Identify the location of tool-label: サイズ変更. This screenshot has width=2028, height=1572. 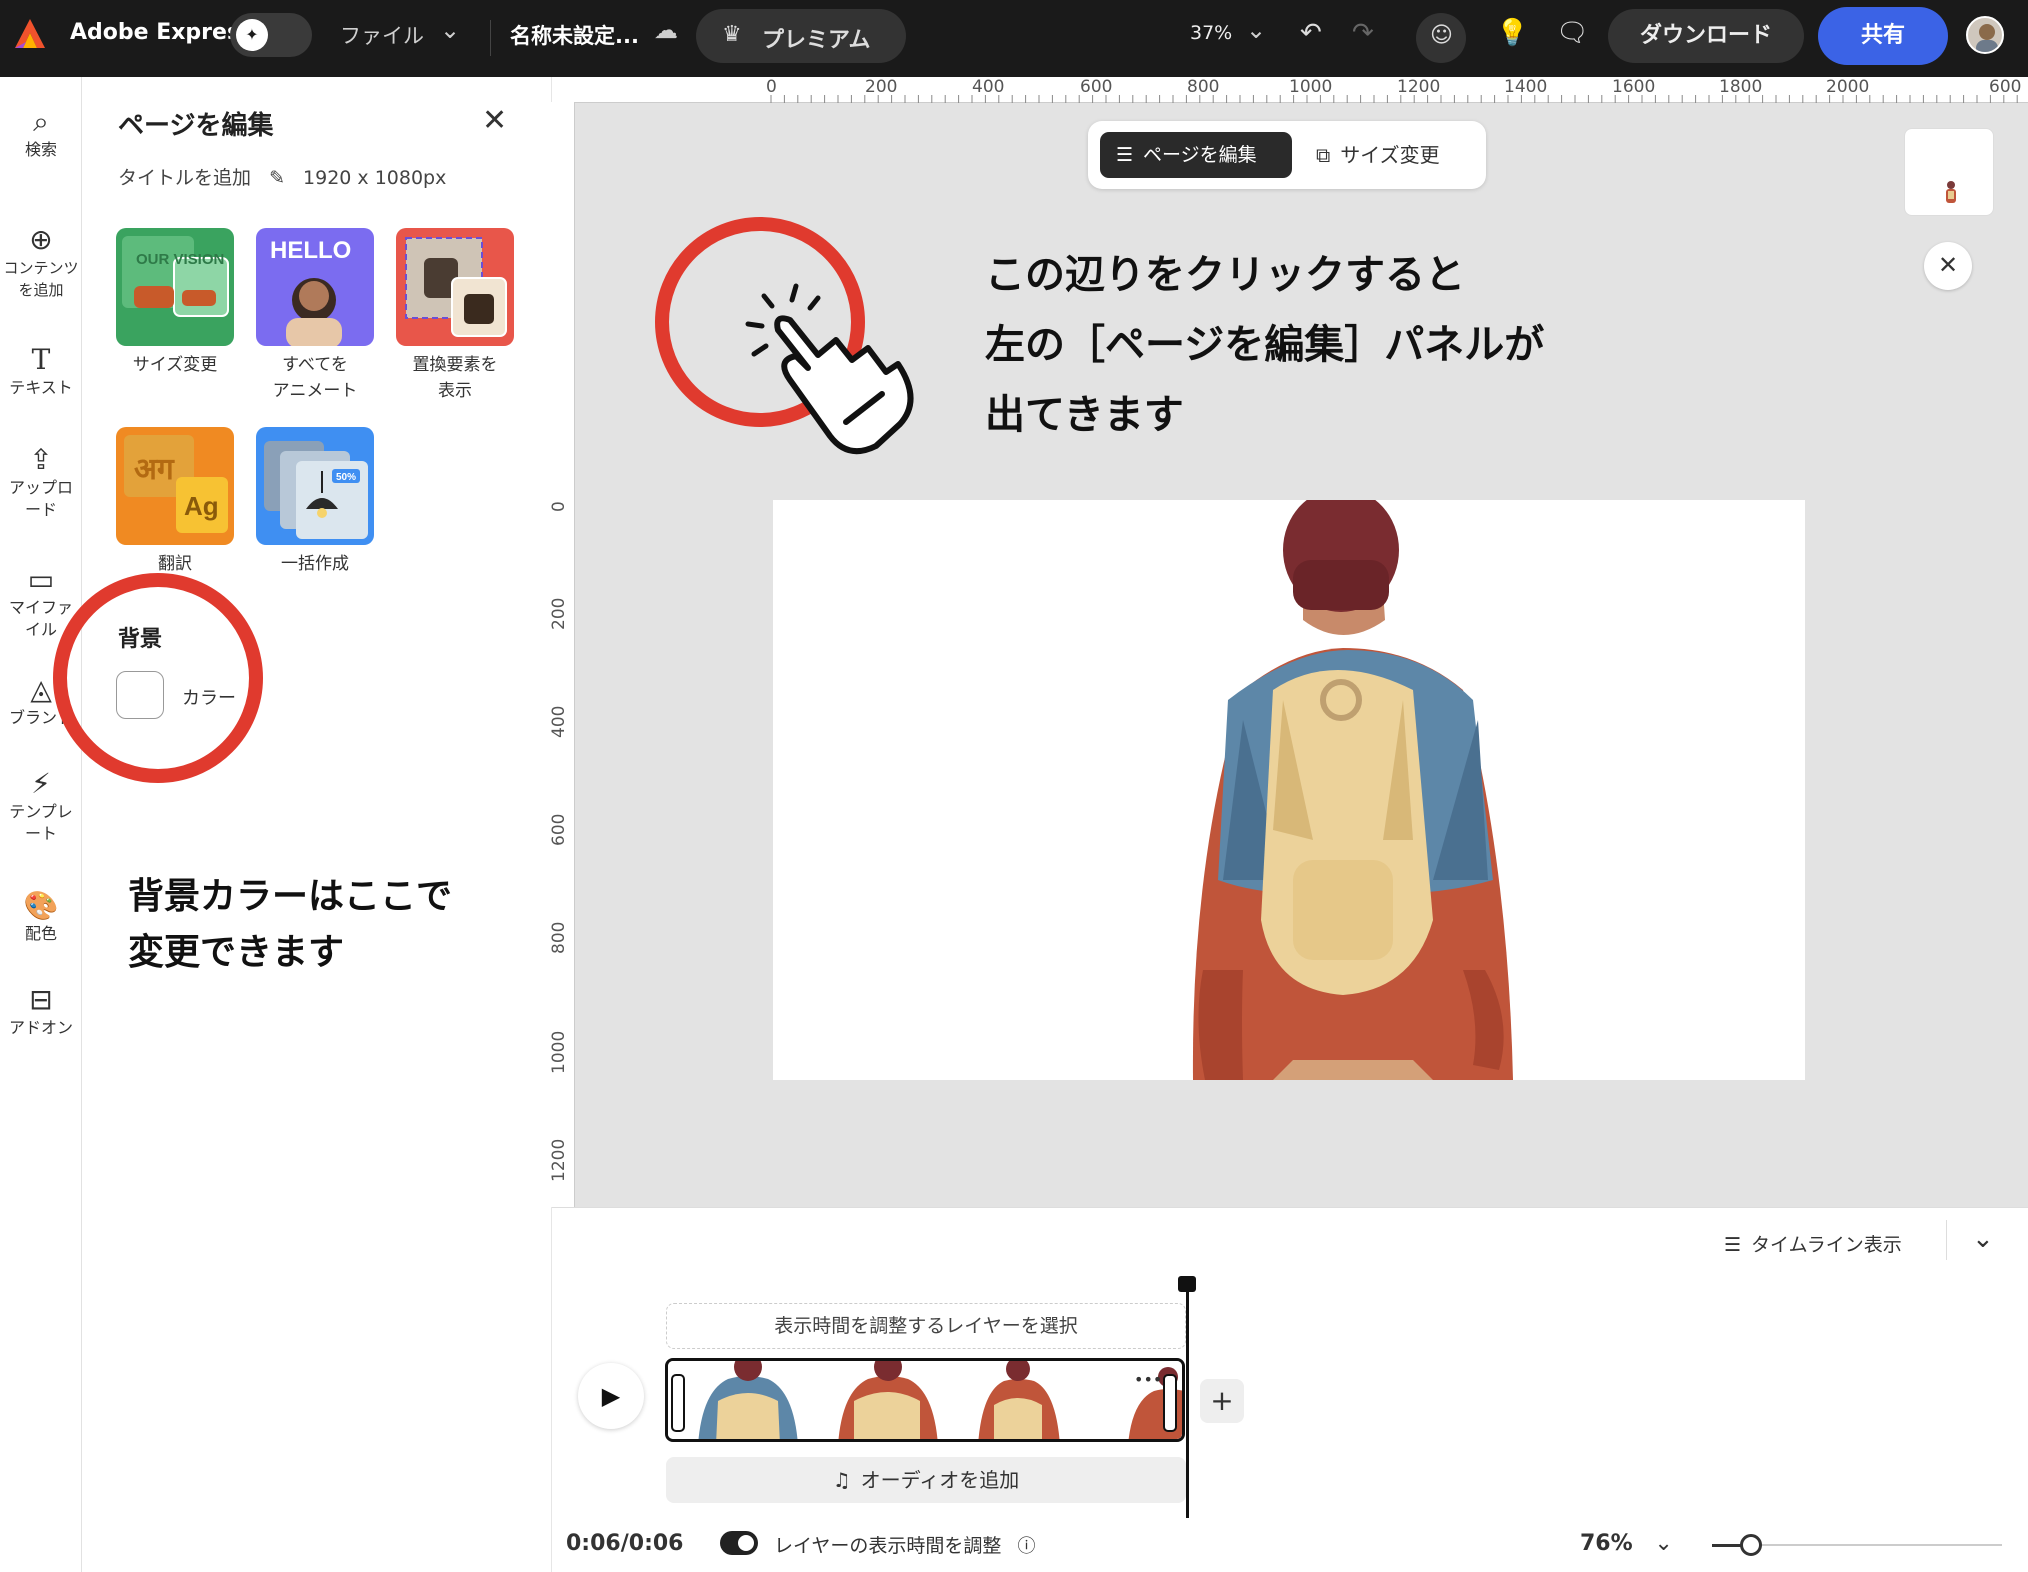
(175, 365).